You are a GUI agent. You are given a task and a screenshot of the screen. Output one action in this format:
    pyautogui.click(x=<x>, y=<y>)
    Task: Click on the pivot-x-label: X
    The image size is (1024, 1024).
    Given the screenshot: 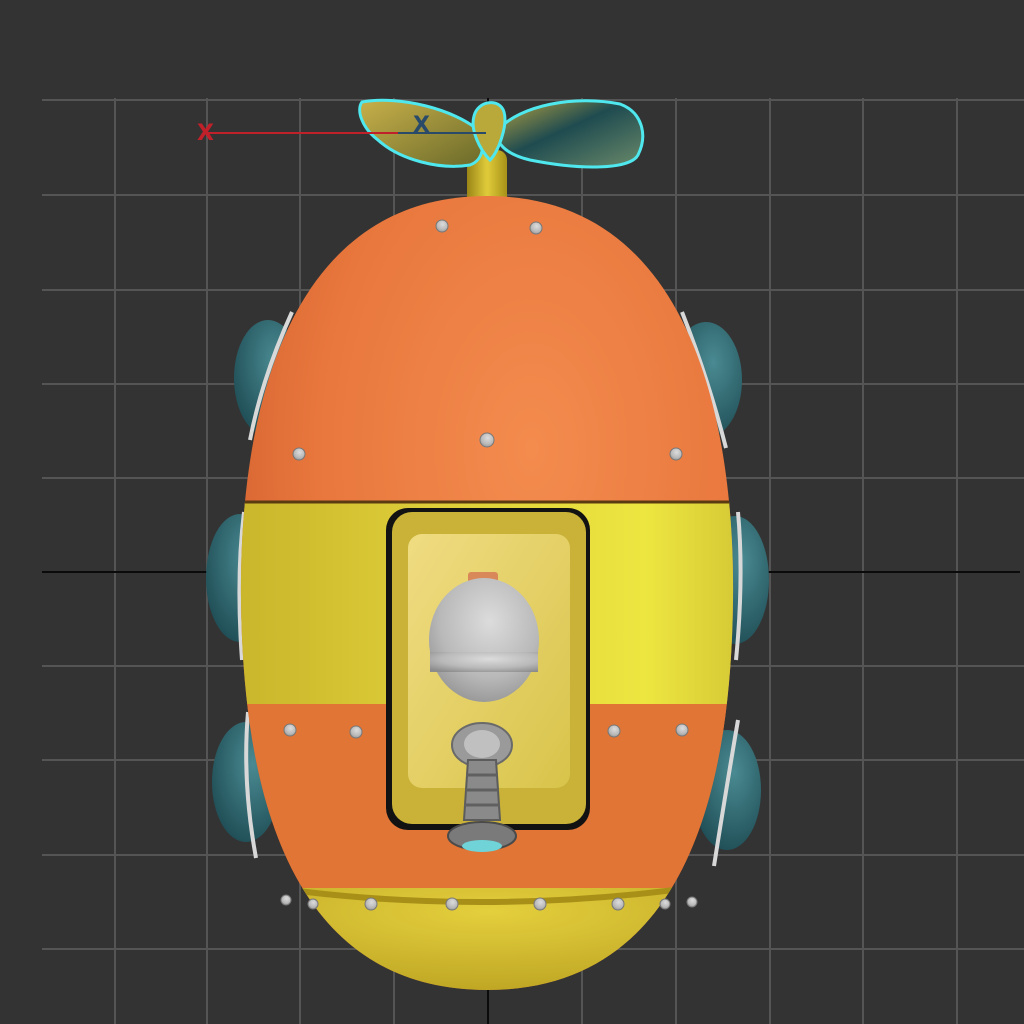 What is the action you would take?
    pyautogui.click(x=421, y=125)
    